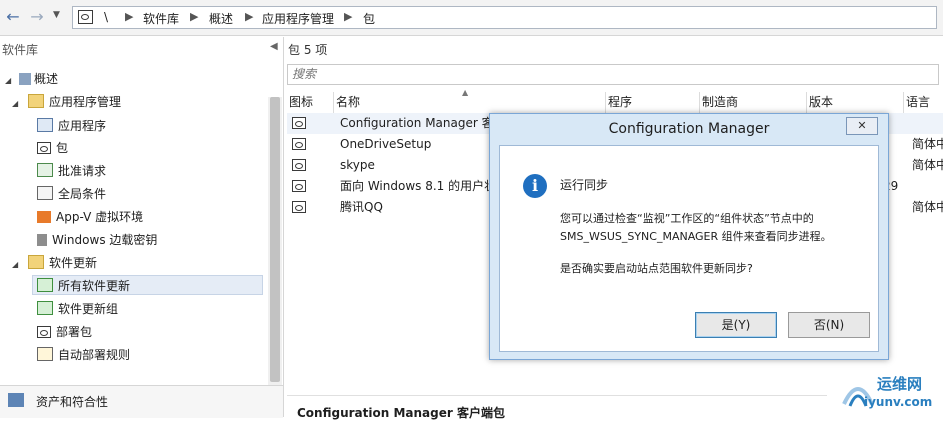 The image size is (943, 421). Describe the element at coordinates (72, 401) in the screenshot. I see `workspace-assets-compliance: 资产和符合性` at that location.